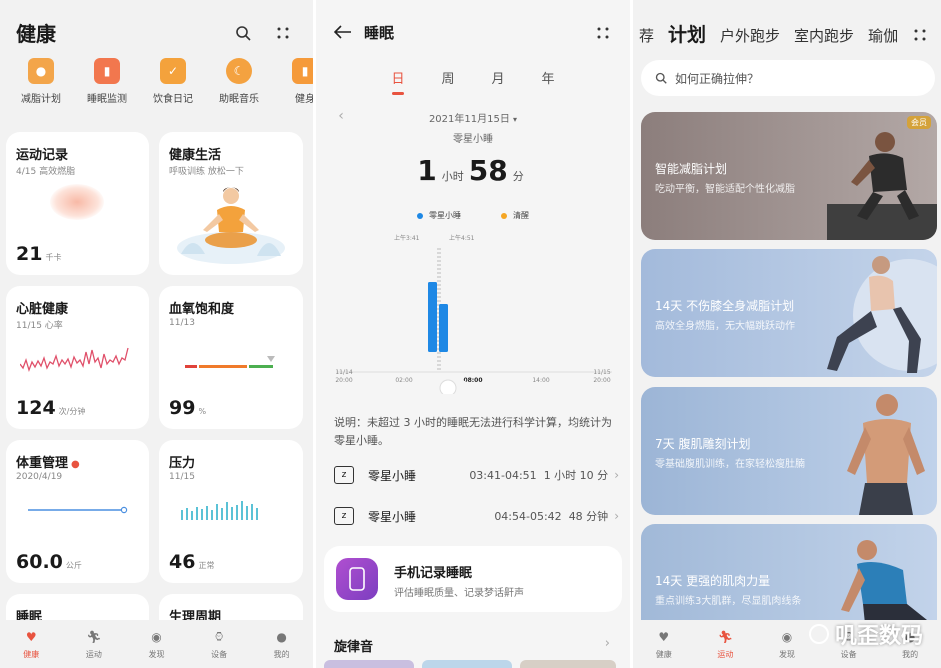 The width and height of the screenshot is (941, 668). Describe the element at coordinates (173, 87) in the screenshot. I see `shortcut-diet-diary: ✓ 饮食日记` at that location.